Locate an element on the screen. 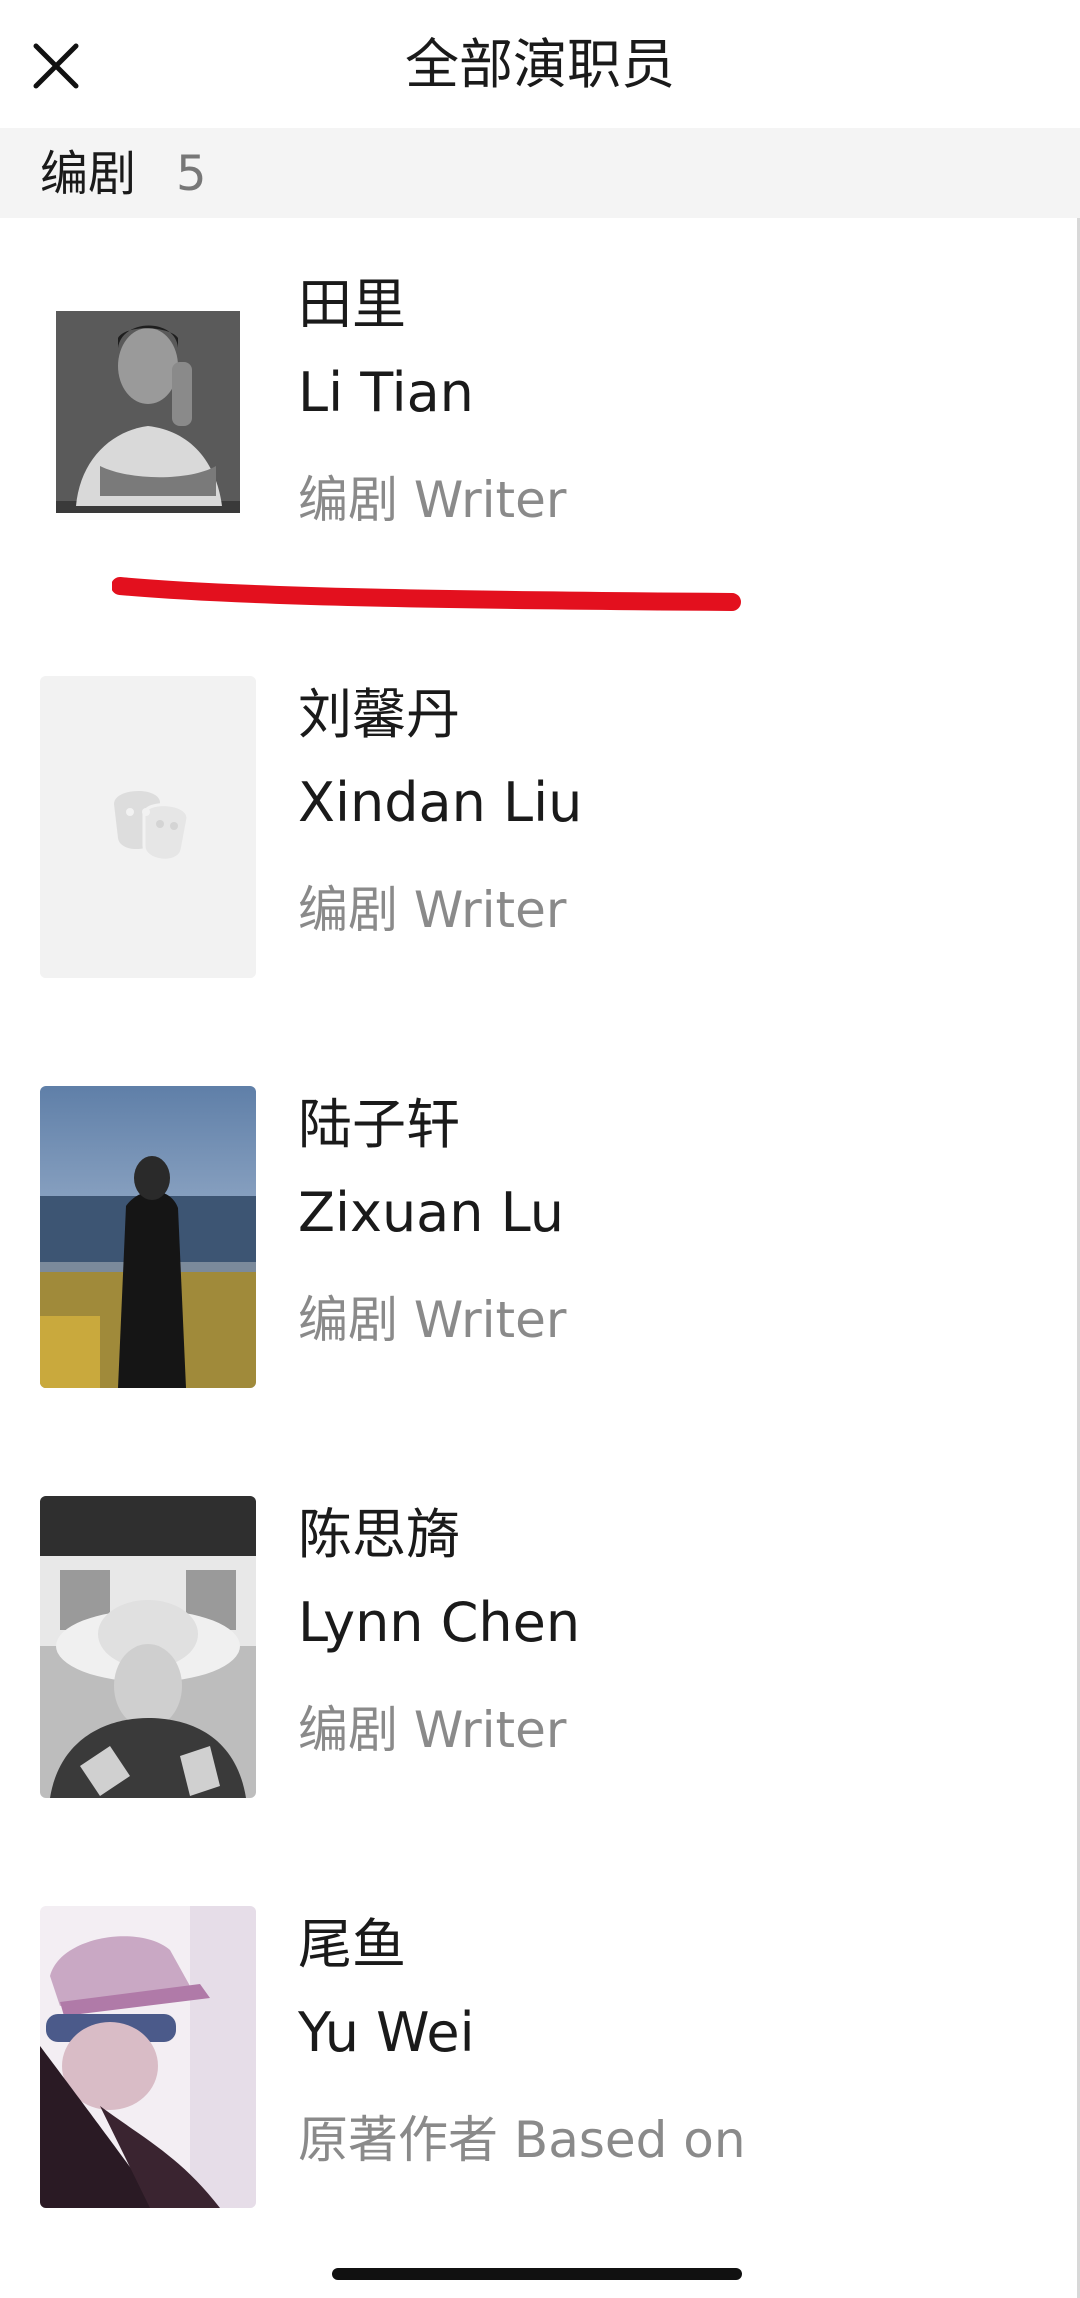  red-underline-annotation is located at coordinates (426, 594).